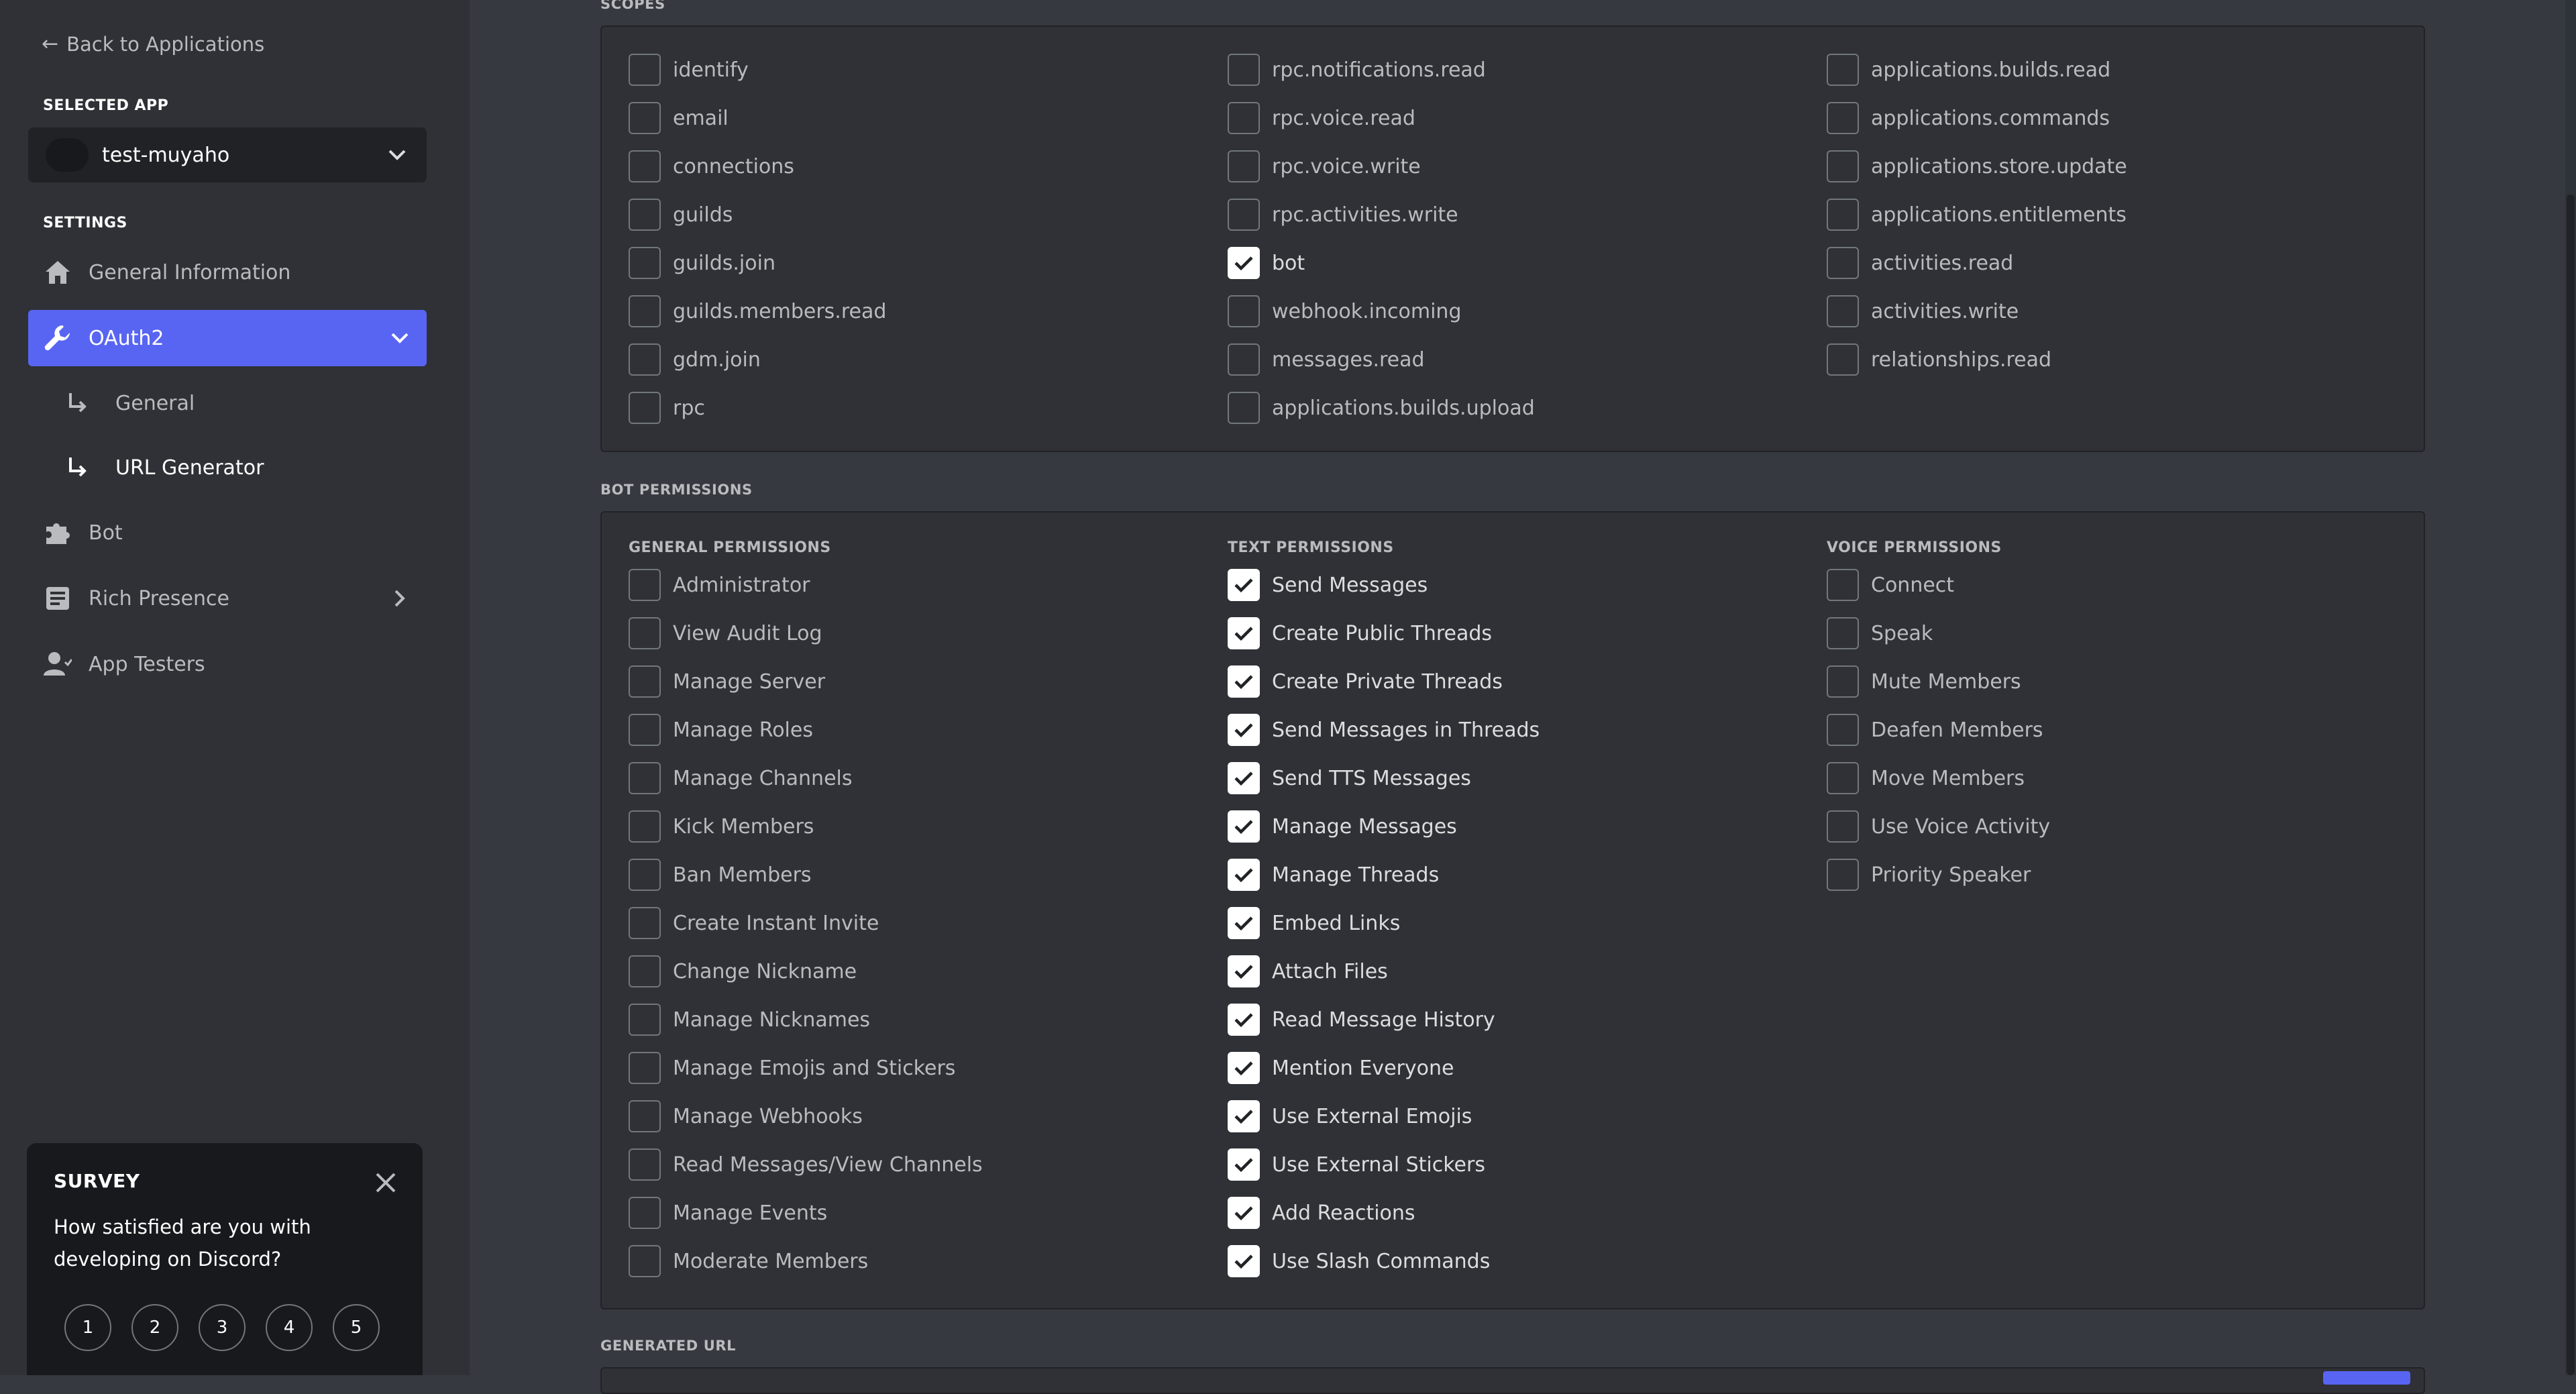 This screenshot has width=2576, height=1394. Describe the element at coordinates (721, 826) in the screenshot. I see `checkbox-row: Kick Members` at that location.